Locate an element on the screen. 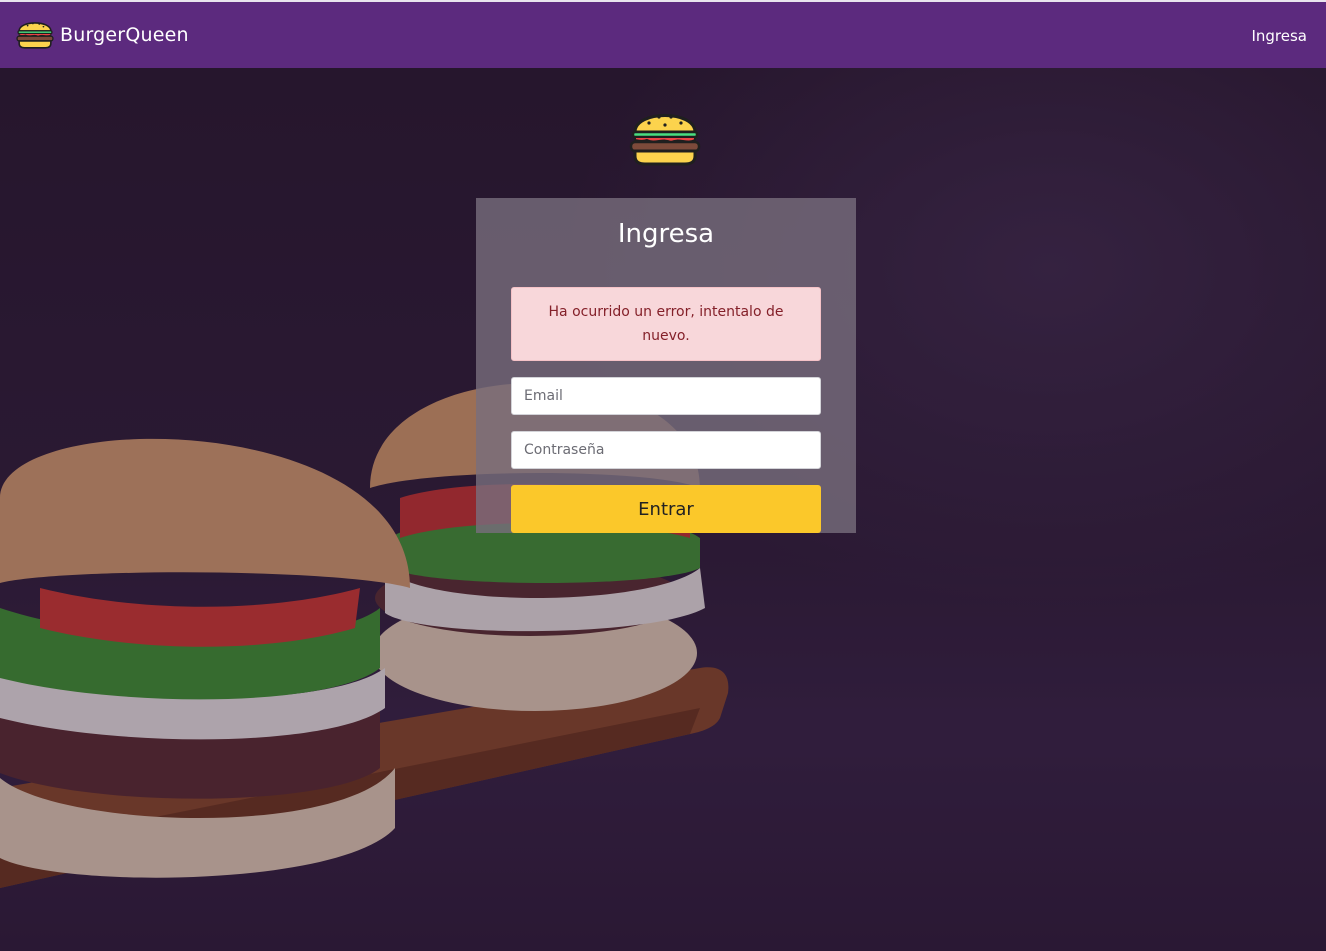  password-field is located at coordinates (666, 450).